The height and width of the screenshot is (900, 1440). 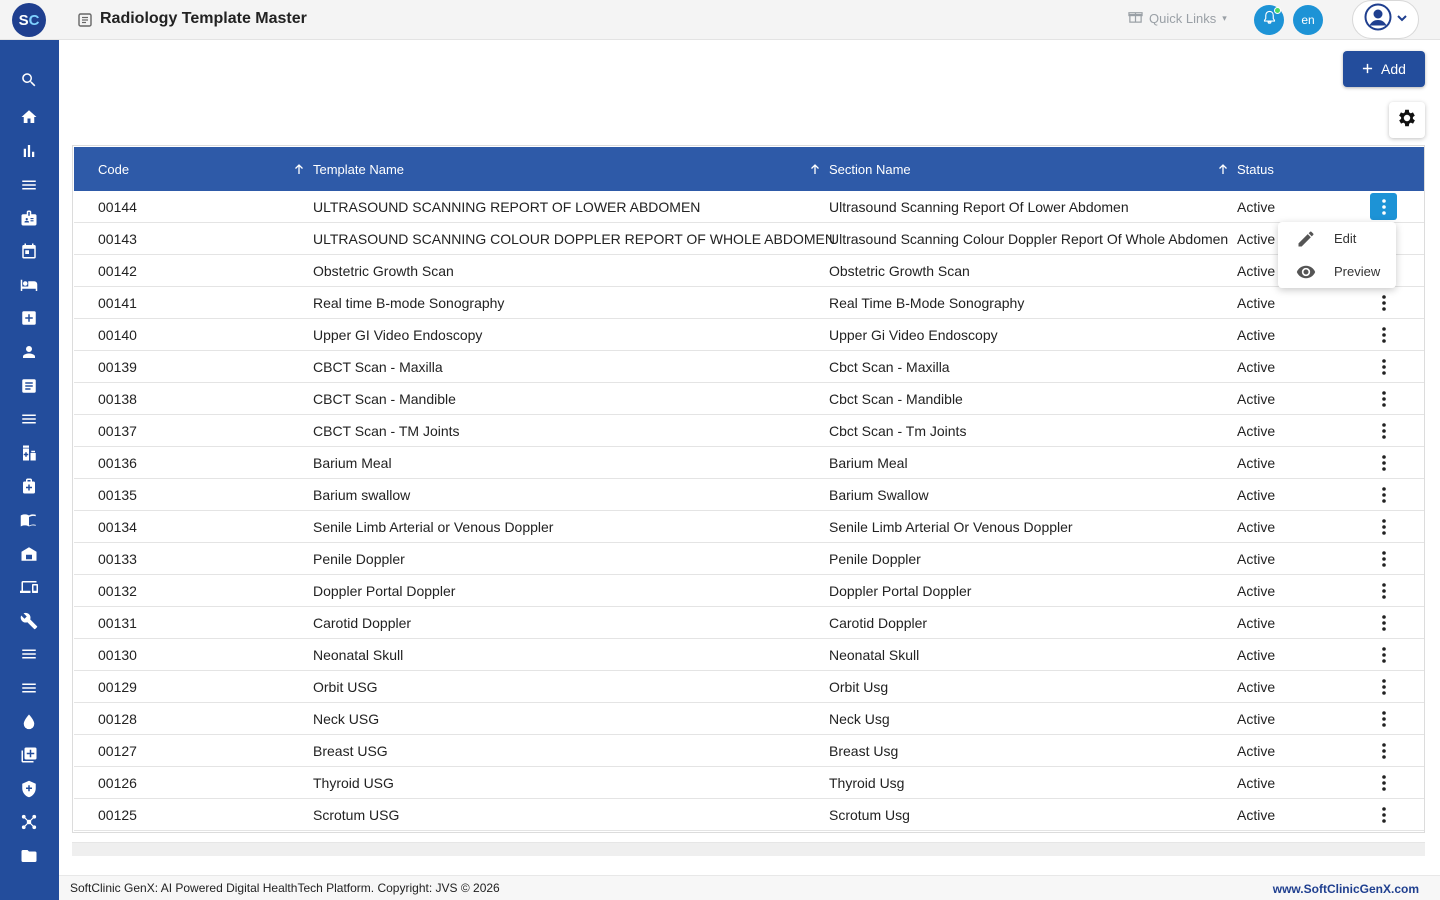 I want to click on column-header-section-name: Section Name, so click(x=870, y=169).